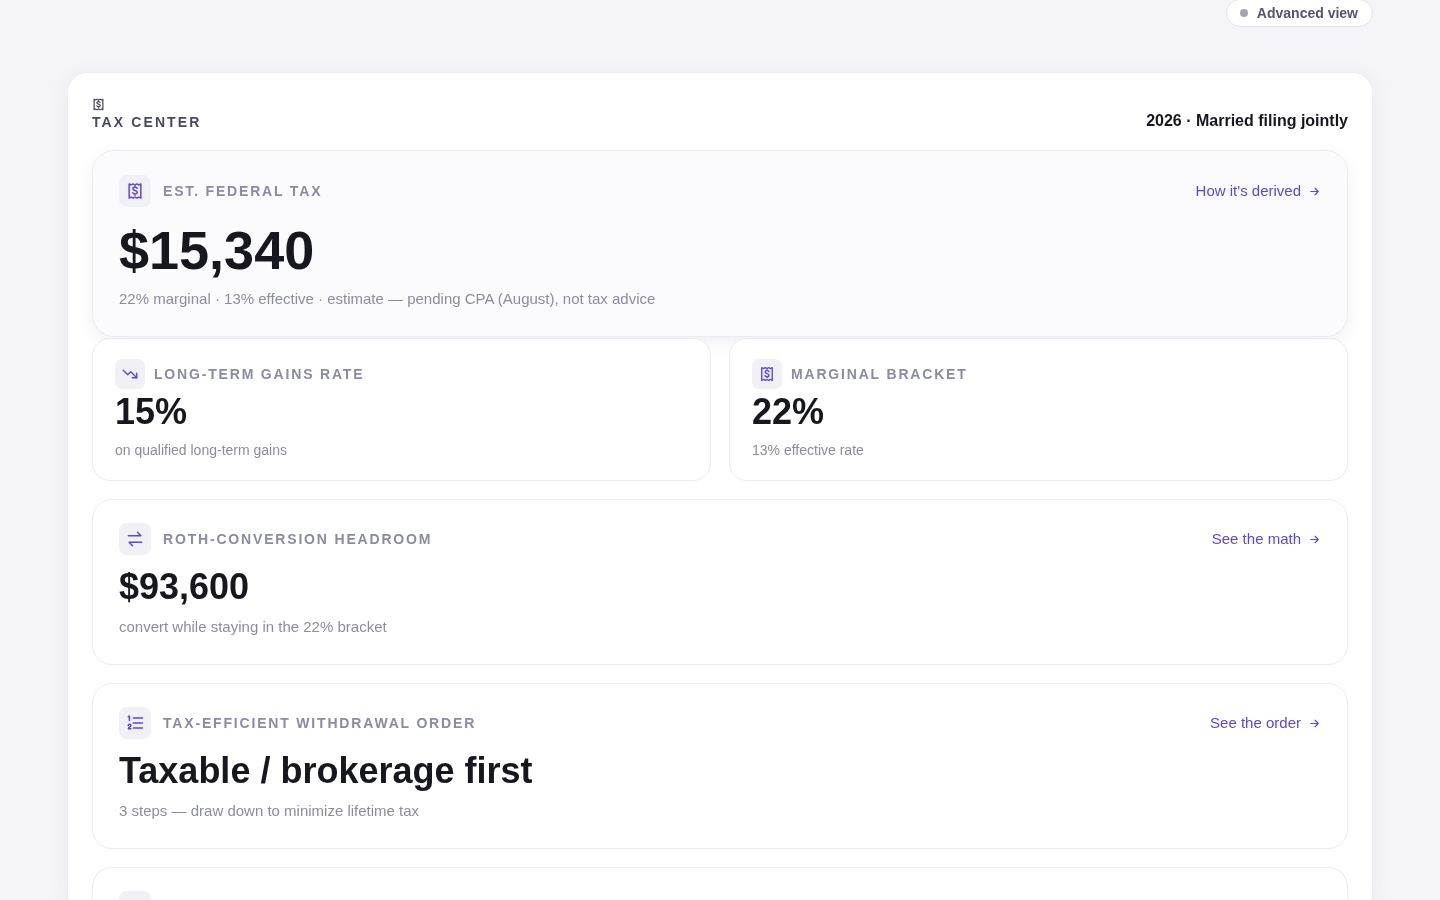 Image resolution: width=1440 pixels, height=900 pixels. Describe the element at coordinates (388, 299) in the screenshot. I see `card-note: 22% marginal · 13% effective · estimate — pending CPA (August), not tax advice` at that location.